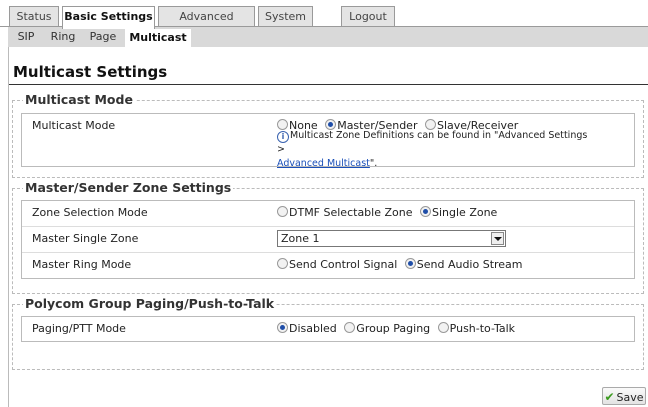 The image size is (648, 407). I want to click on option-audio-label: Send Audio Stream, so click(469, 264).